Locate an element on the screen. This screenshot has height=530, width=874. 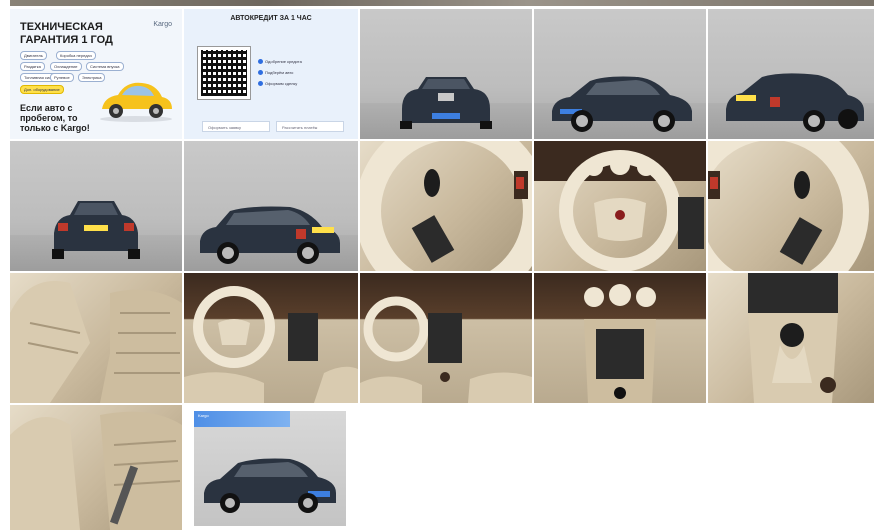
promo-chip: Рулевое is located at coordinates (62, 77).